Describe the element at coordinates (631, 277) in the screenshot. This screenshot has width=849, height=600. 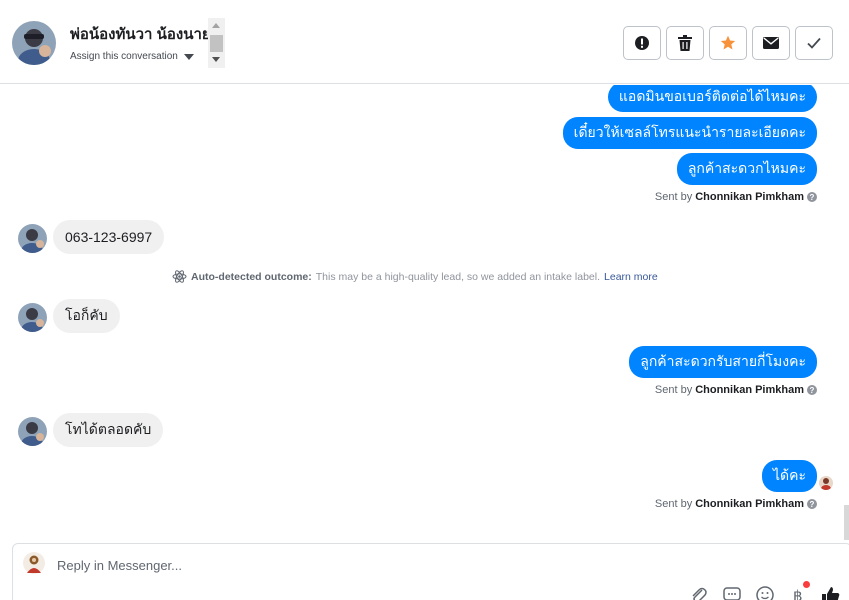
I see `learn-more-link: Learn more` at that location.